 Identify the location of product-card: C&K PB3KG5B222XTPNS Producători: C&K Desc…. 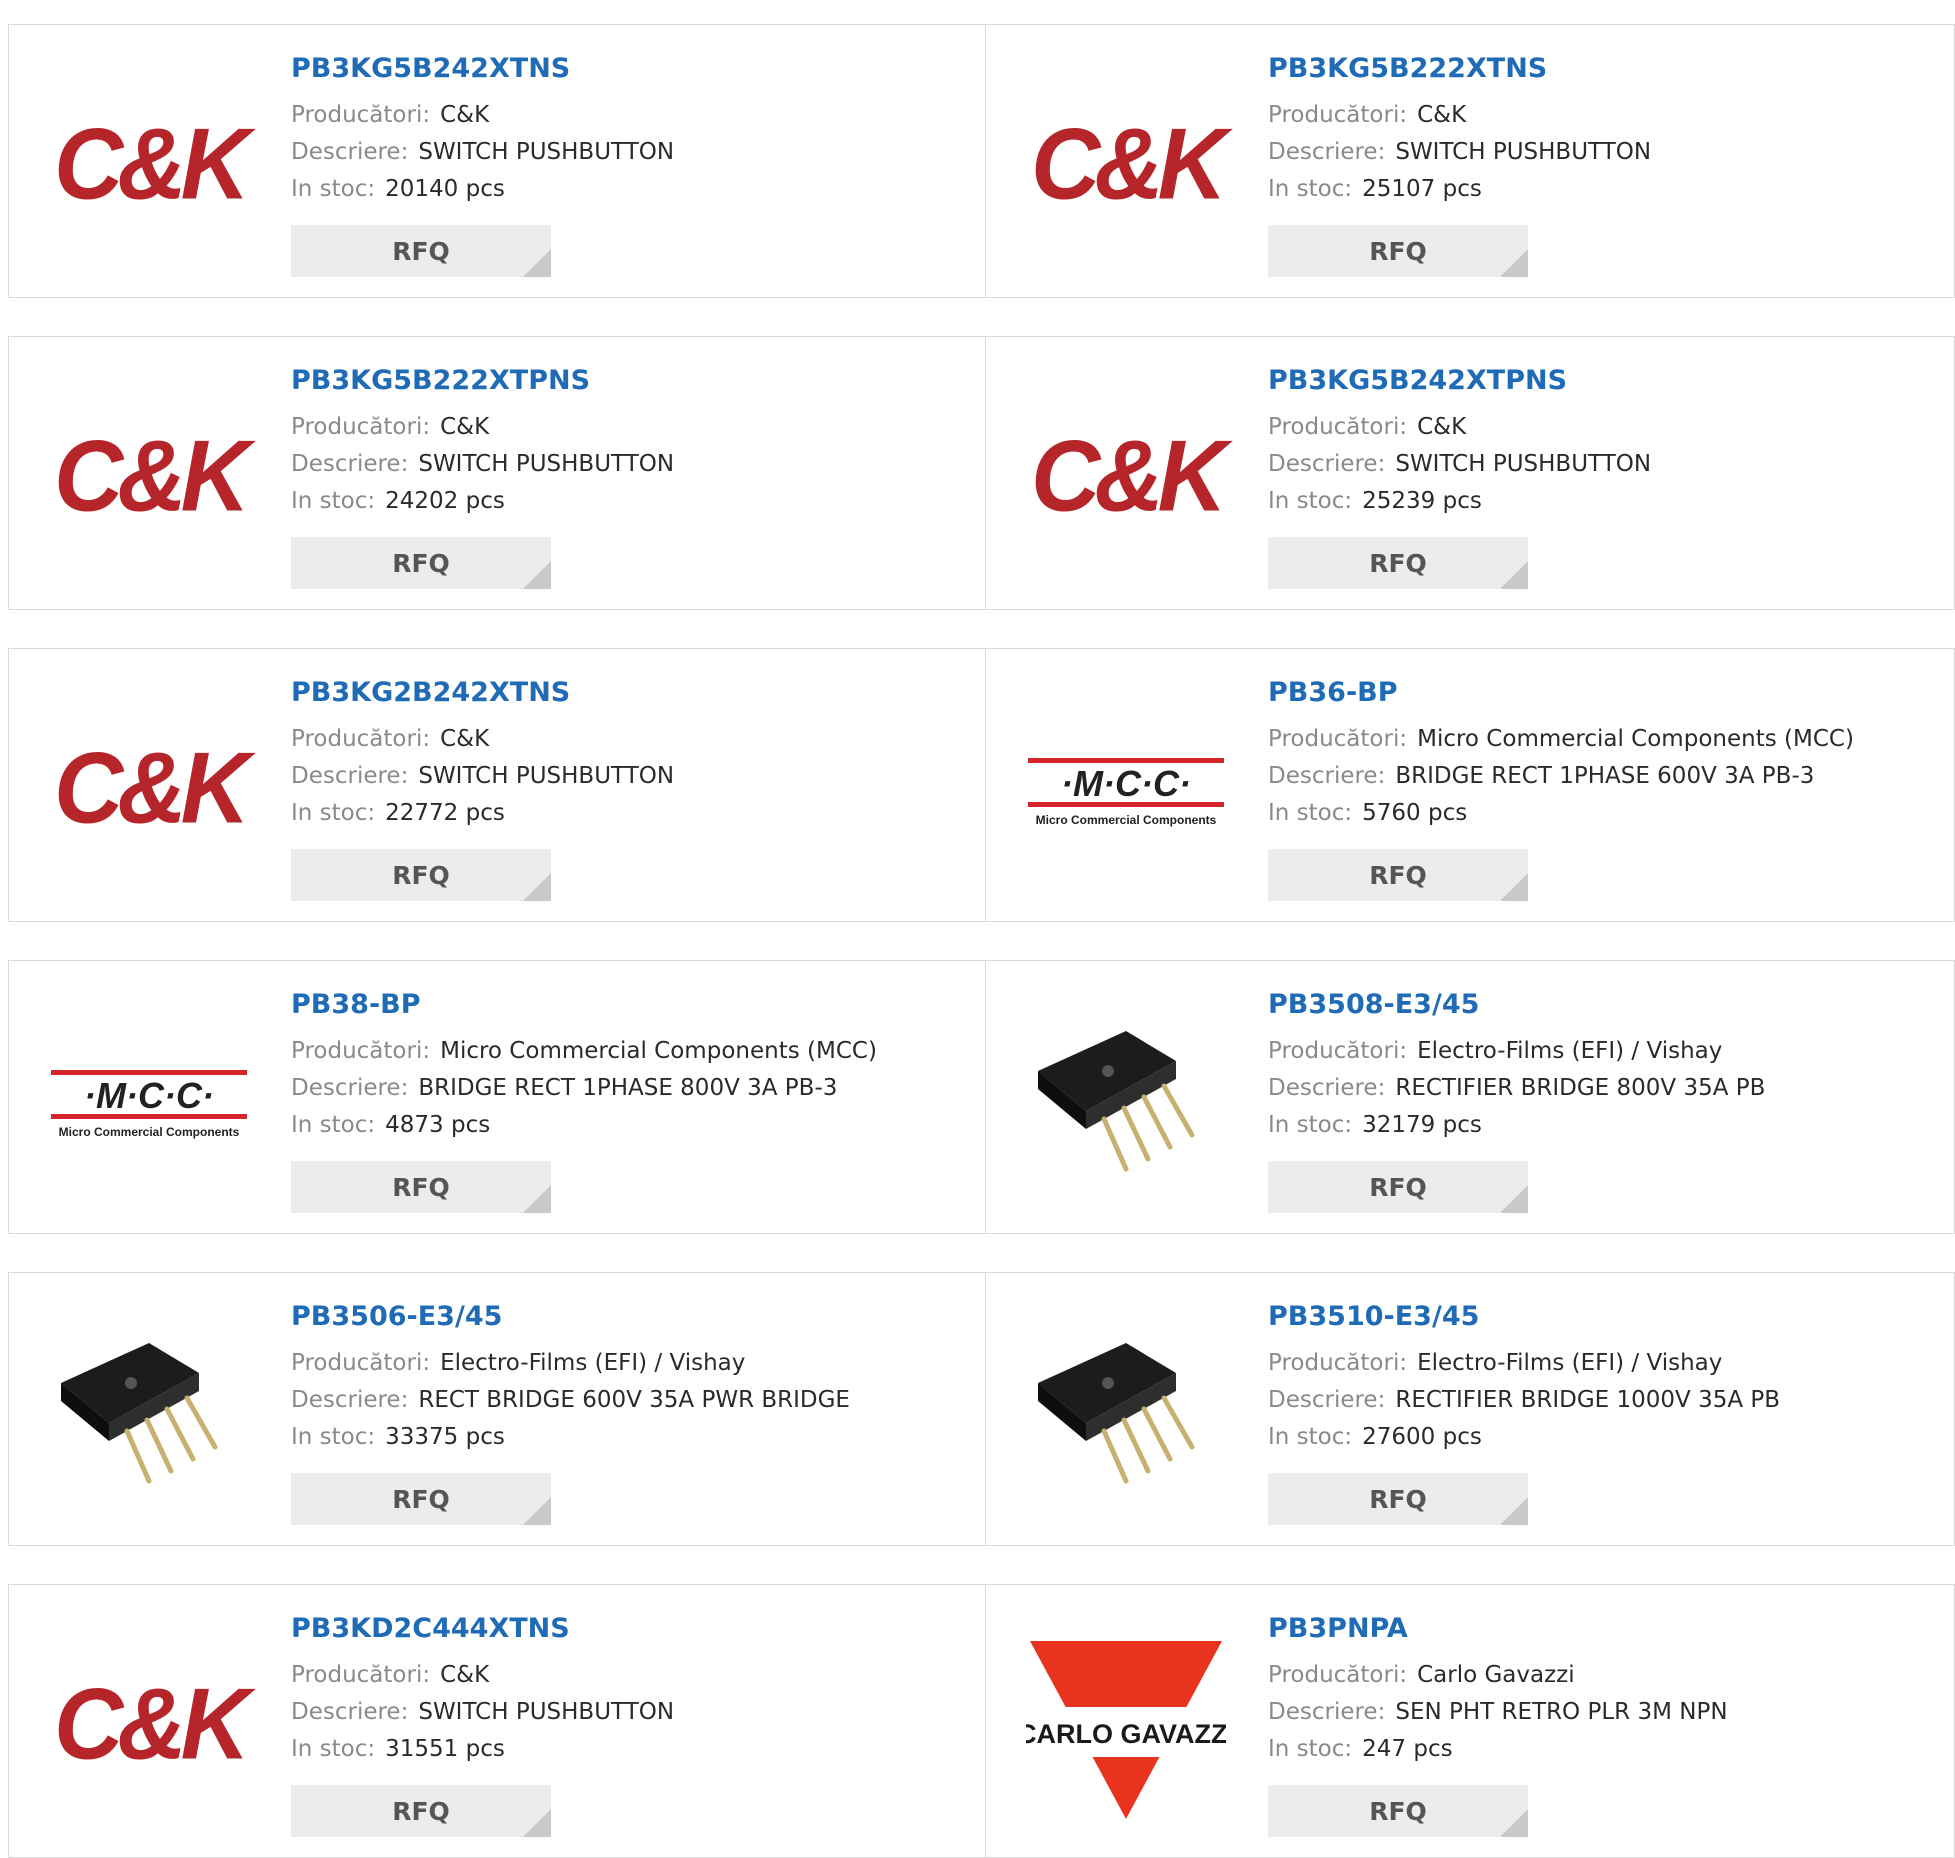
(497, 473).